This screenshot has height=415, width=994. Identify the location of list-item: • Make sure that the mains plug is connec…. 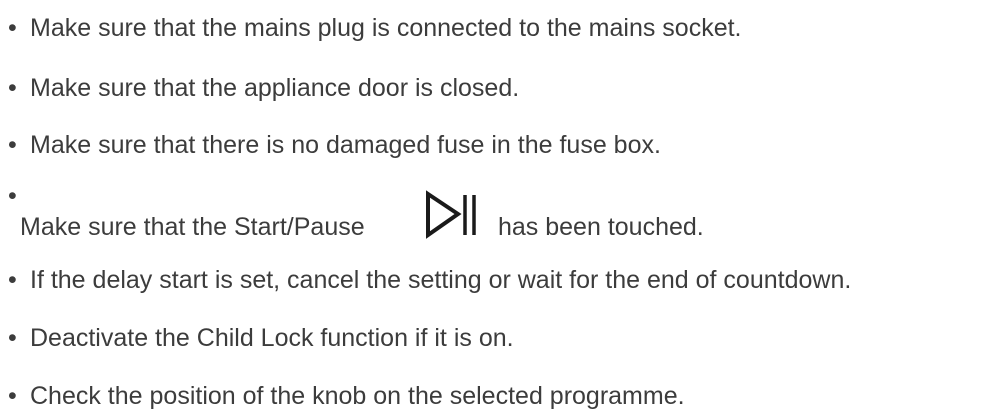
(375, 28).